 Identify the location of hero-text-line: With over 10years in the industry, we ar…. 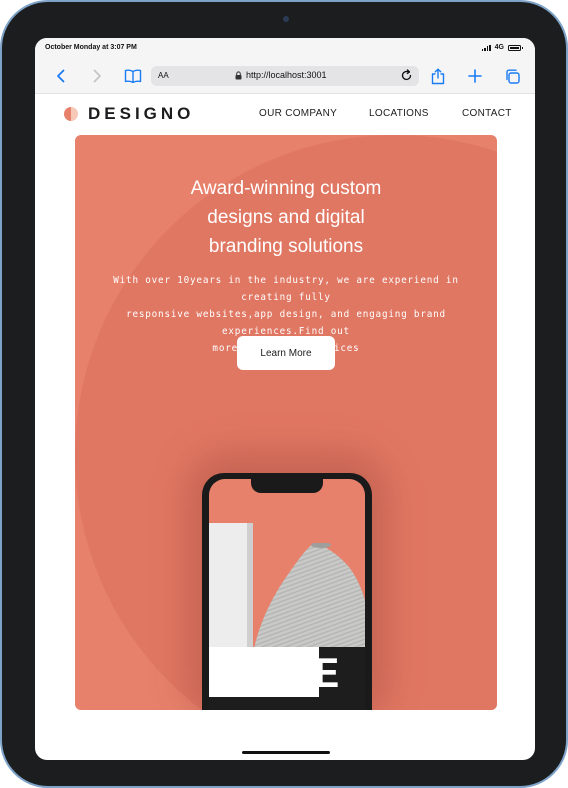
(286, 289).